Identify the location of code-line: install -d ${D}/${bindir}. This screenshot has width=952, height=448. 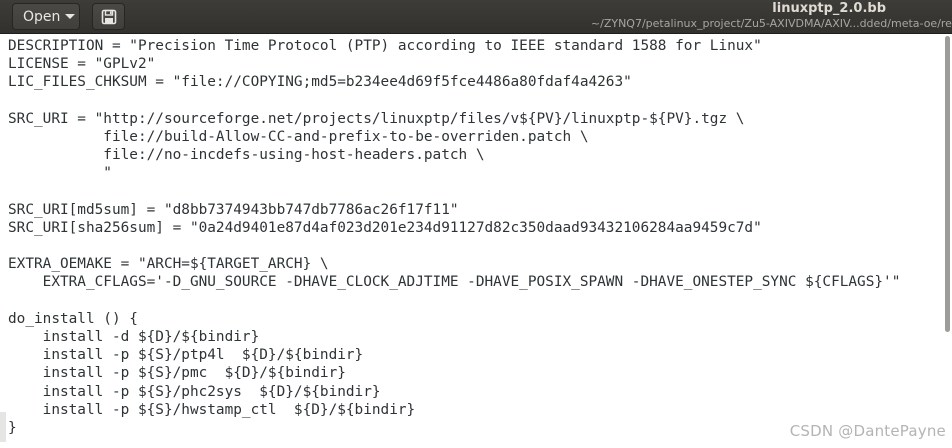
(134, 337).